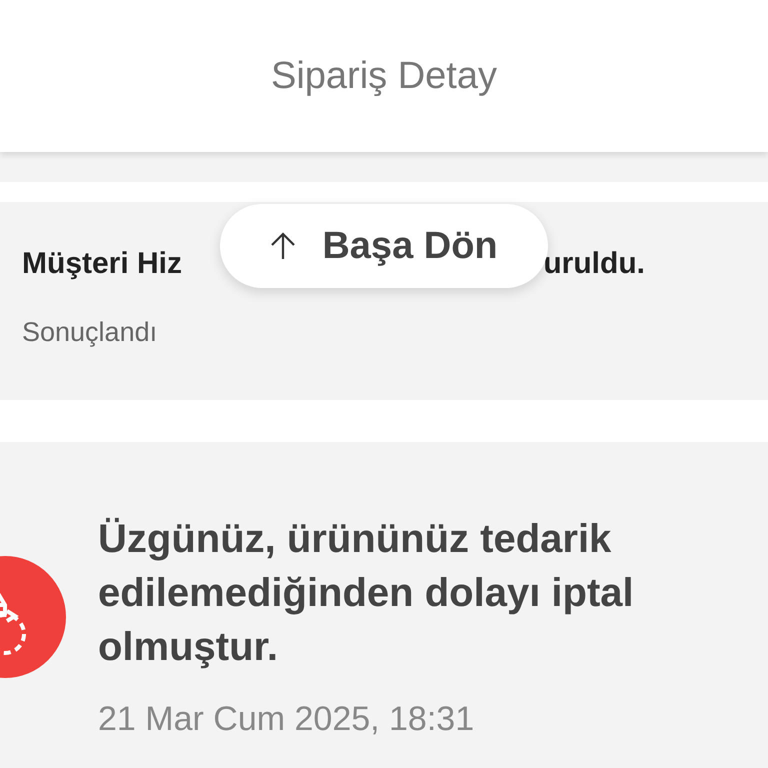  Describe the element at coordinates (90, 332) in the screenshot. I see `request-status: Sonuçlandı` at that location.